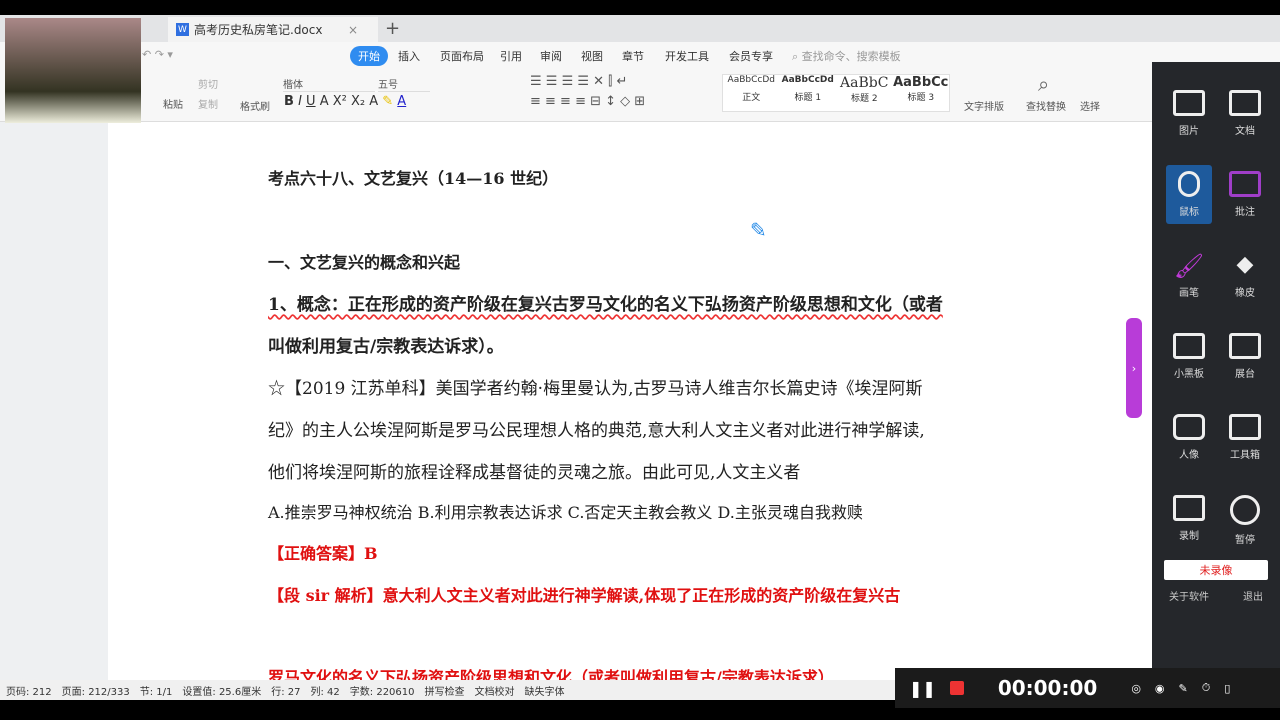 The image size is (1280, 720). Describe the element at coordinates (1227, 688) in the screenshot. I see `window-icon: ▯` at that location.